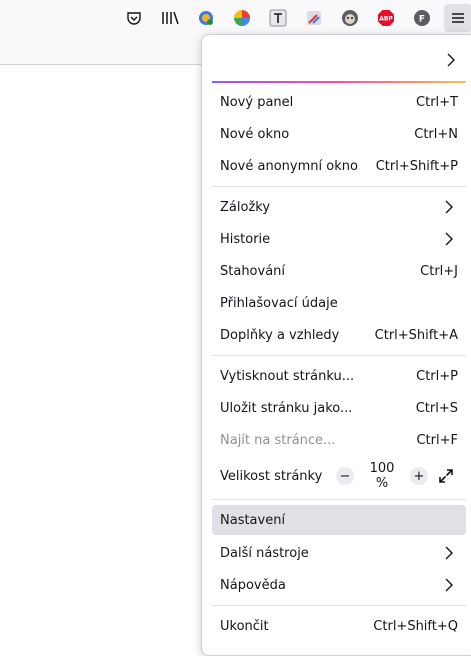  I want to click on menu-item-label: Nový panel, so click(257, 102).